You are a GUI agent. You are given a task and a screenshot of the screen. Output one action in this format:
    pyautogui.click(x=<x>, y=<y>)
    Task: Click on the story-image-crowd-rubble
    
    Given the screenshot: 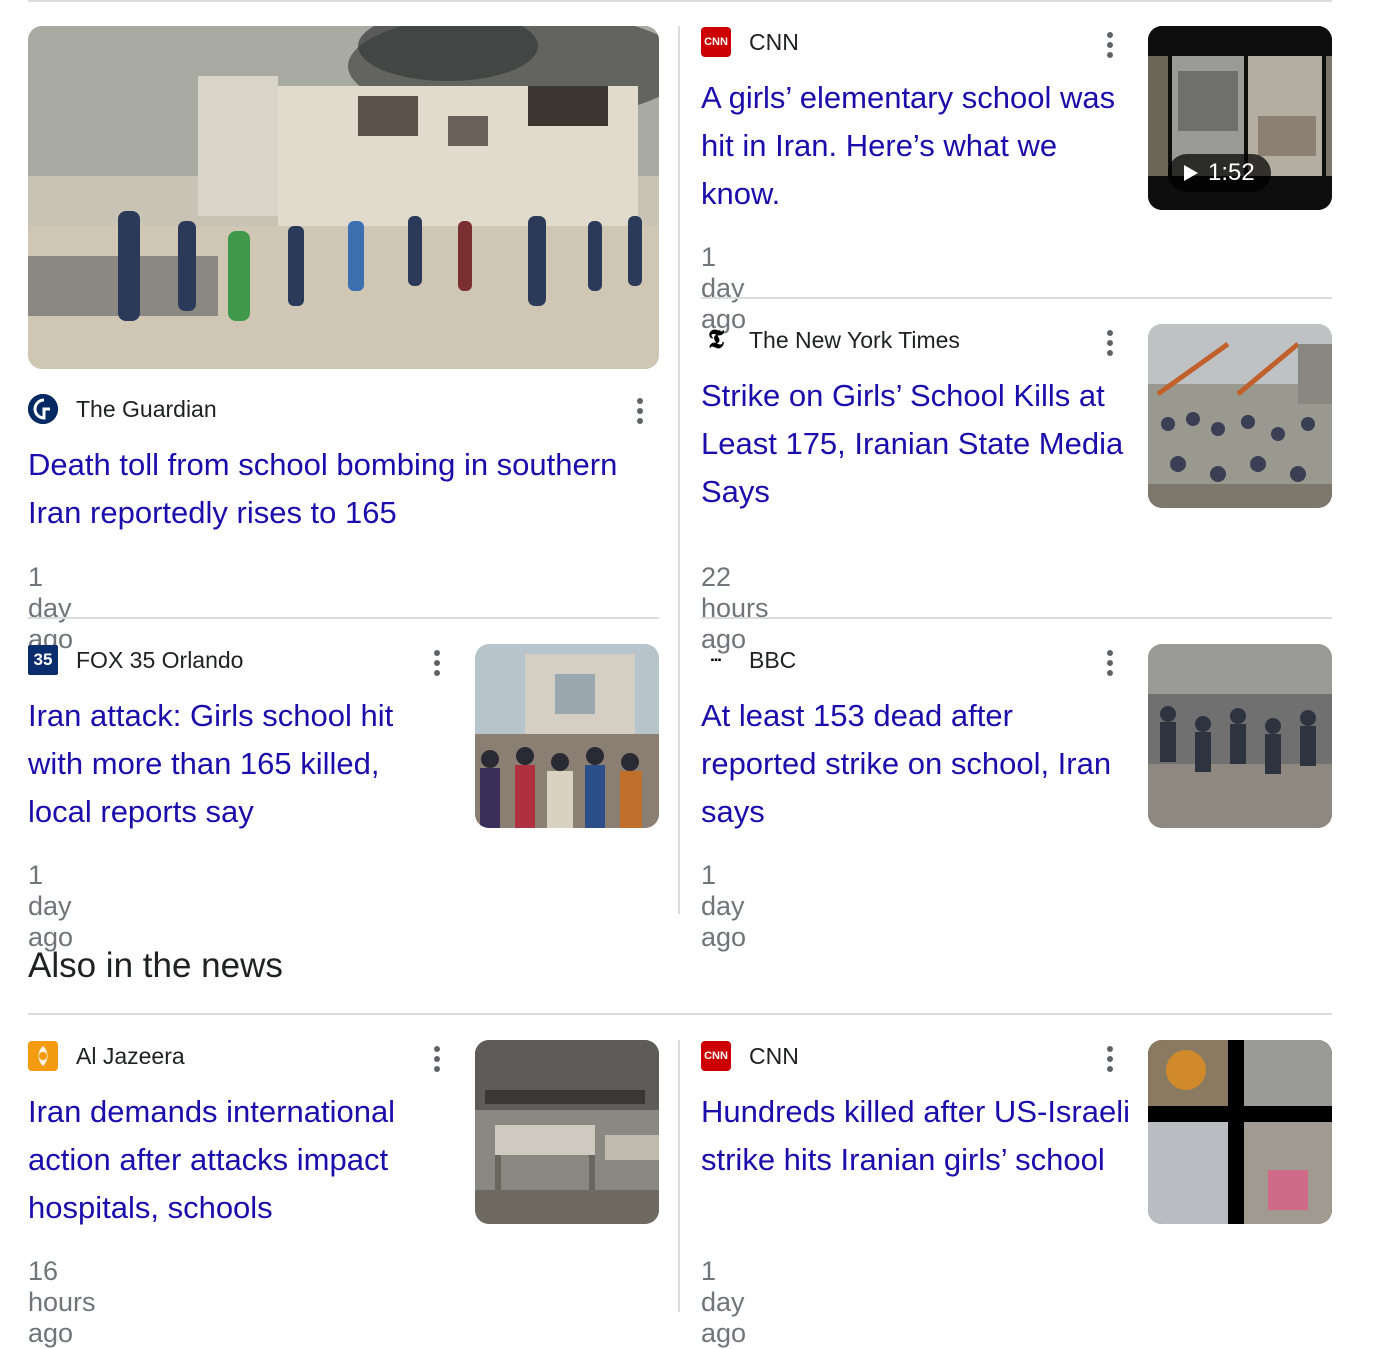 What is the action you would take?
    pyautogui.click(x=1240, y=416)
    